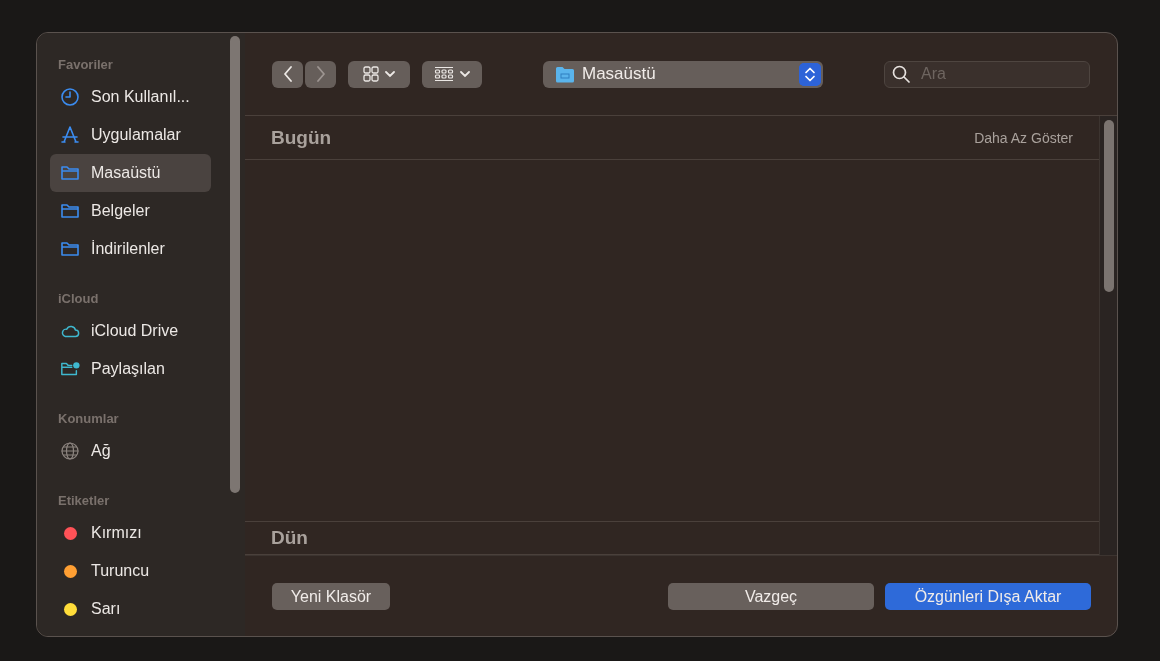 The image size is (1160, 661). I want to click on stepper-icon, so click(810, 74).